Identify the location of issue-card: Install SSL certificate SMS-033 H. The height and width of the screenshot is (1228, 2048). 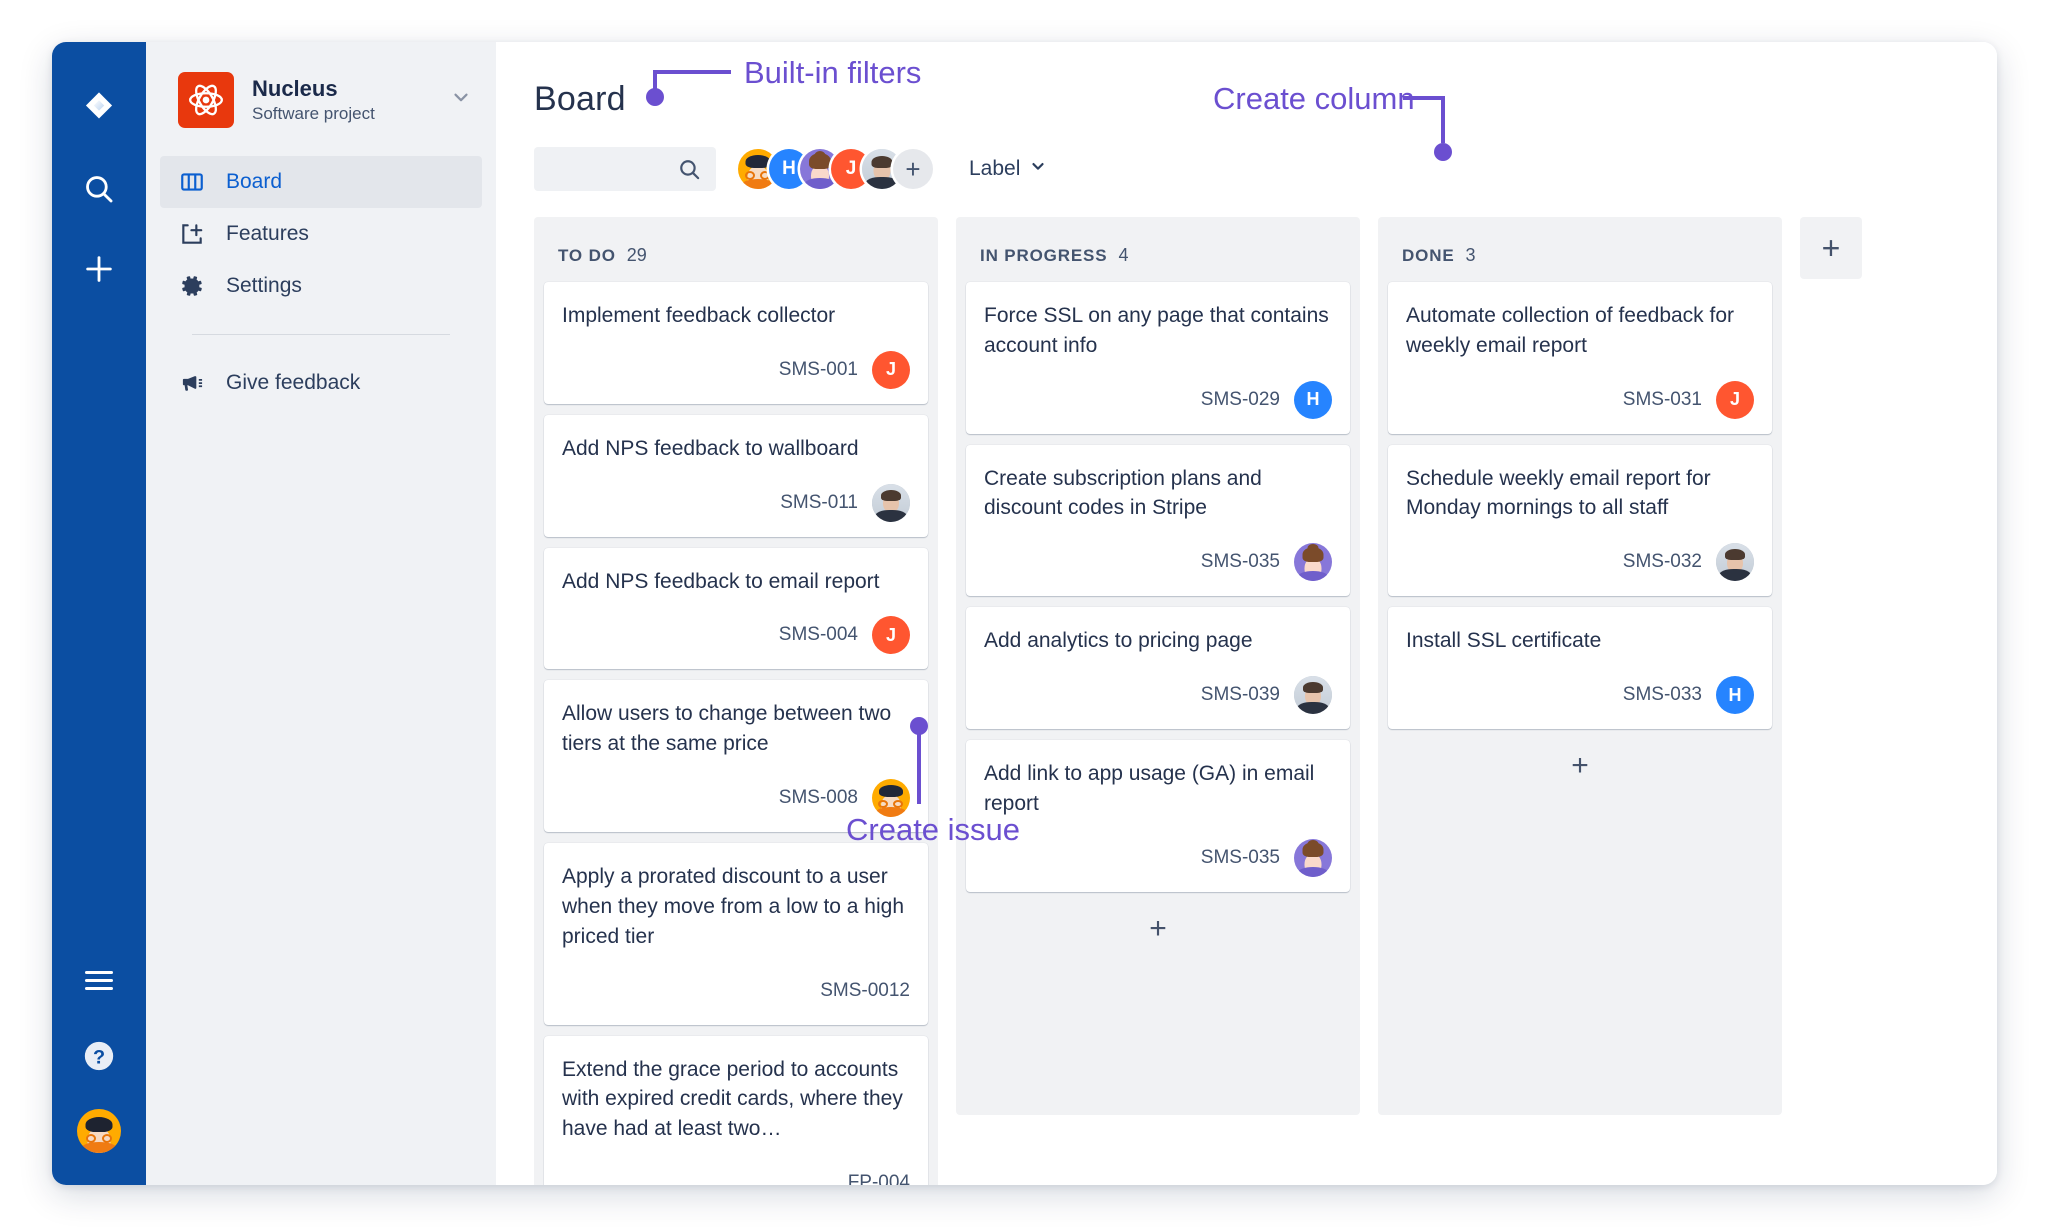
(1580, 668).